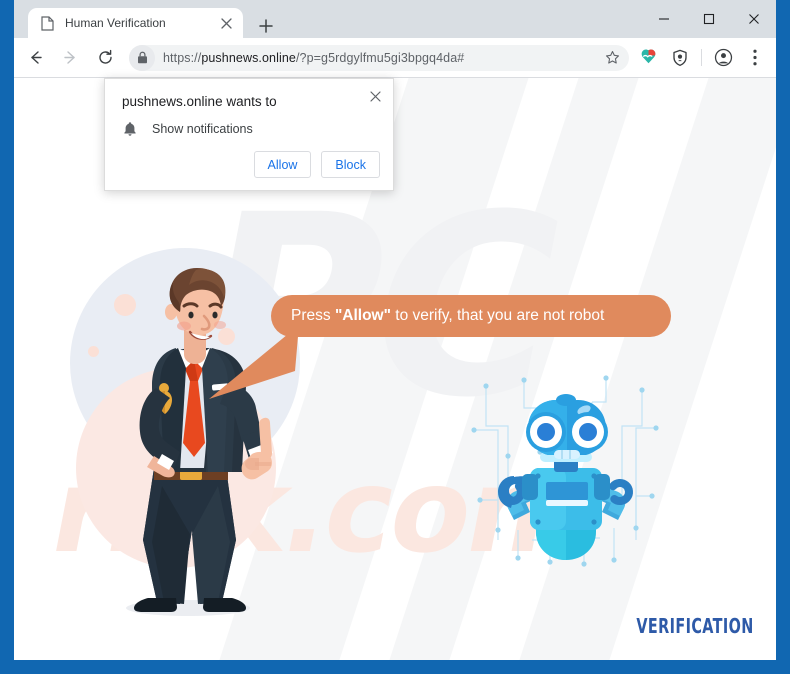 The image size is (790, 674). I want to click on dialog-permission-label: Show notifications, so click(202, 128).